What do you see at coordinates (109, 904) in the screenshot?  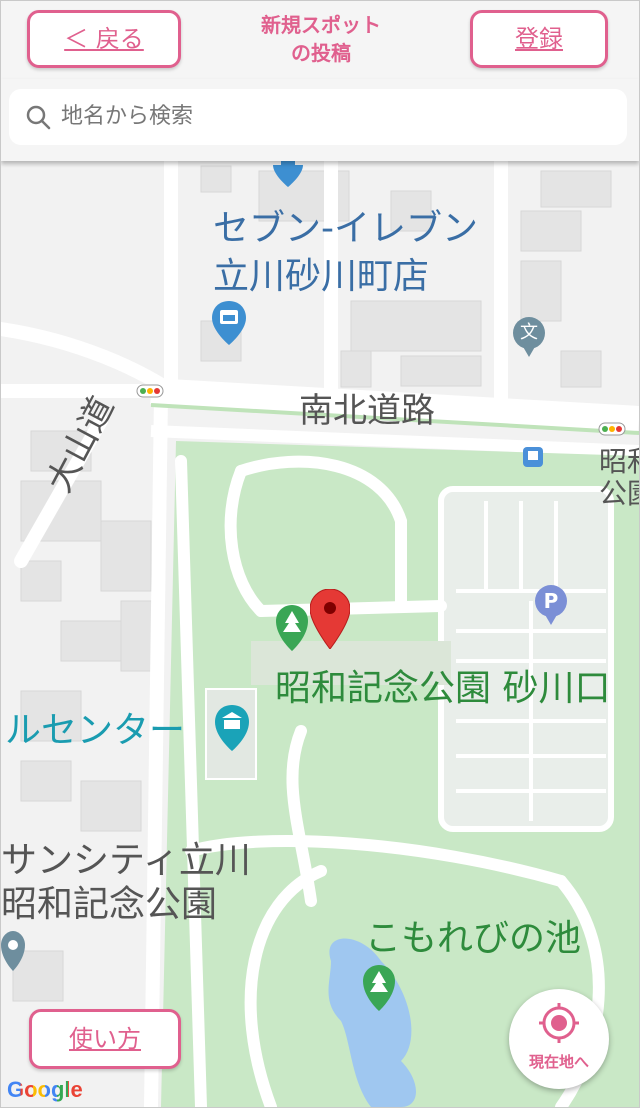 I see `map-label-suncity-park: 昭和記念公園` at bounding box center [109, 904].